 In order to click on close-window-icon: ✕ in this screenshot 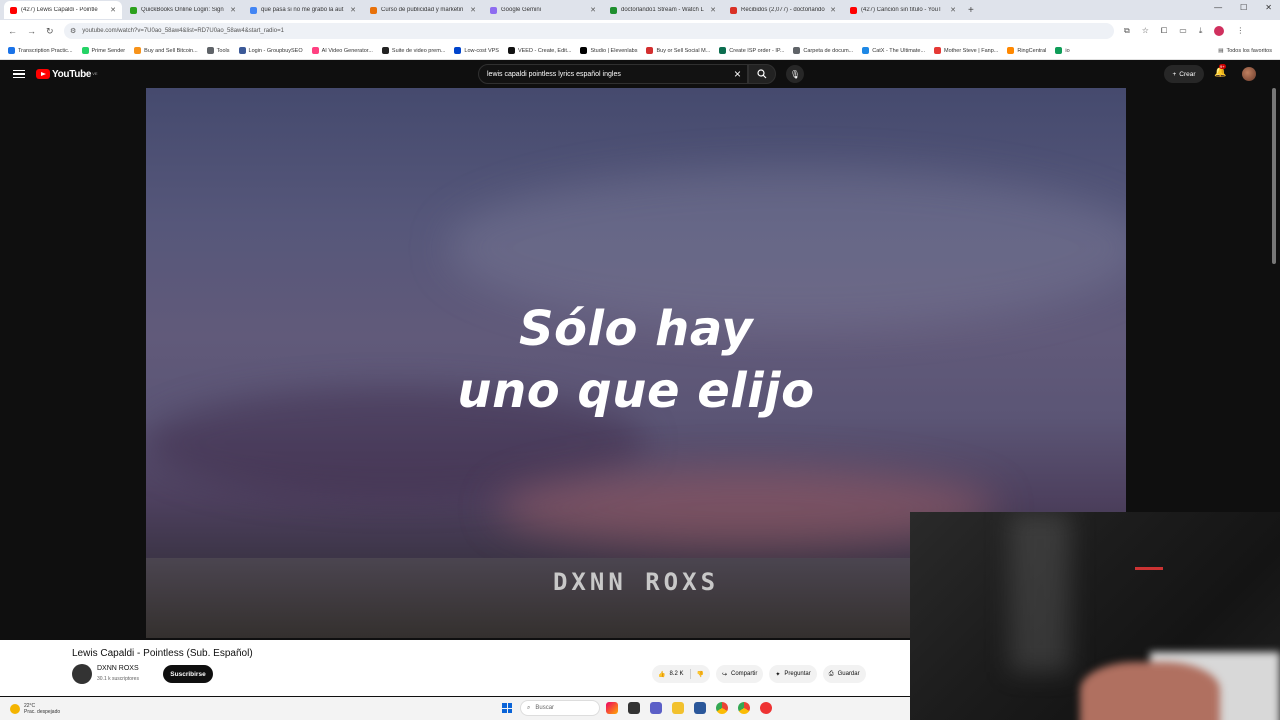, I will do `click(1268, 7)`.